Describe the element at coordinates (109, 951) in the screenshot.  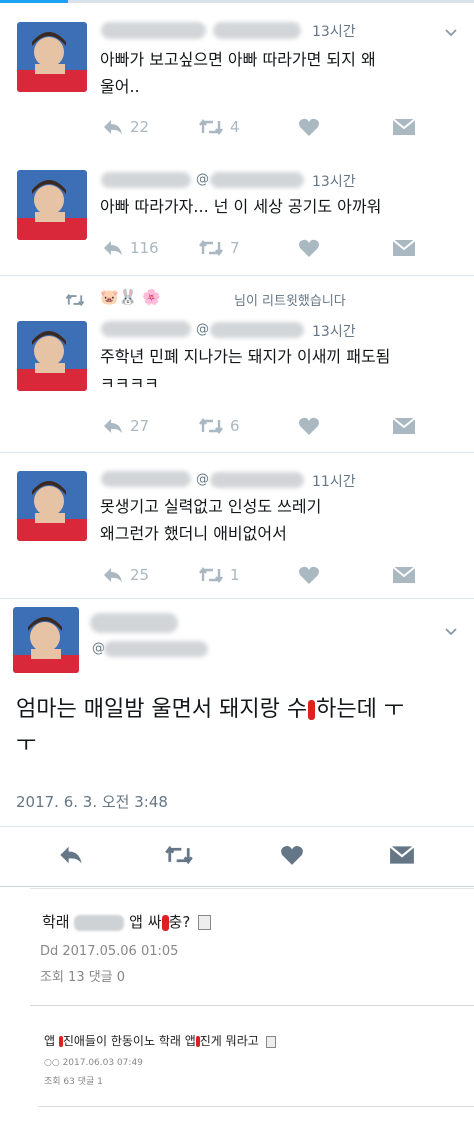
I see `post-date: Dd 2017.05.06 01:05` at that location.